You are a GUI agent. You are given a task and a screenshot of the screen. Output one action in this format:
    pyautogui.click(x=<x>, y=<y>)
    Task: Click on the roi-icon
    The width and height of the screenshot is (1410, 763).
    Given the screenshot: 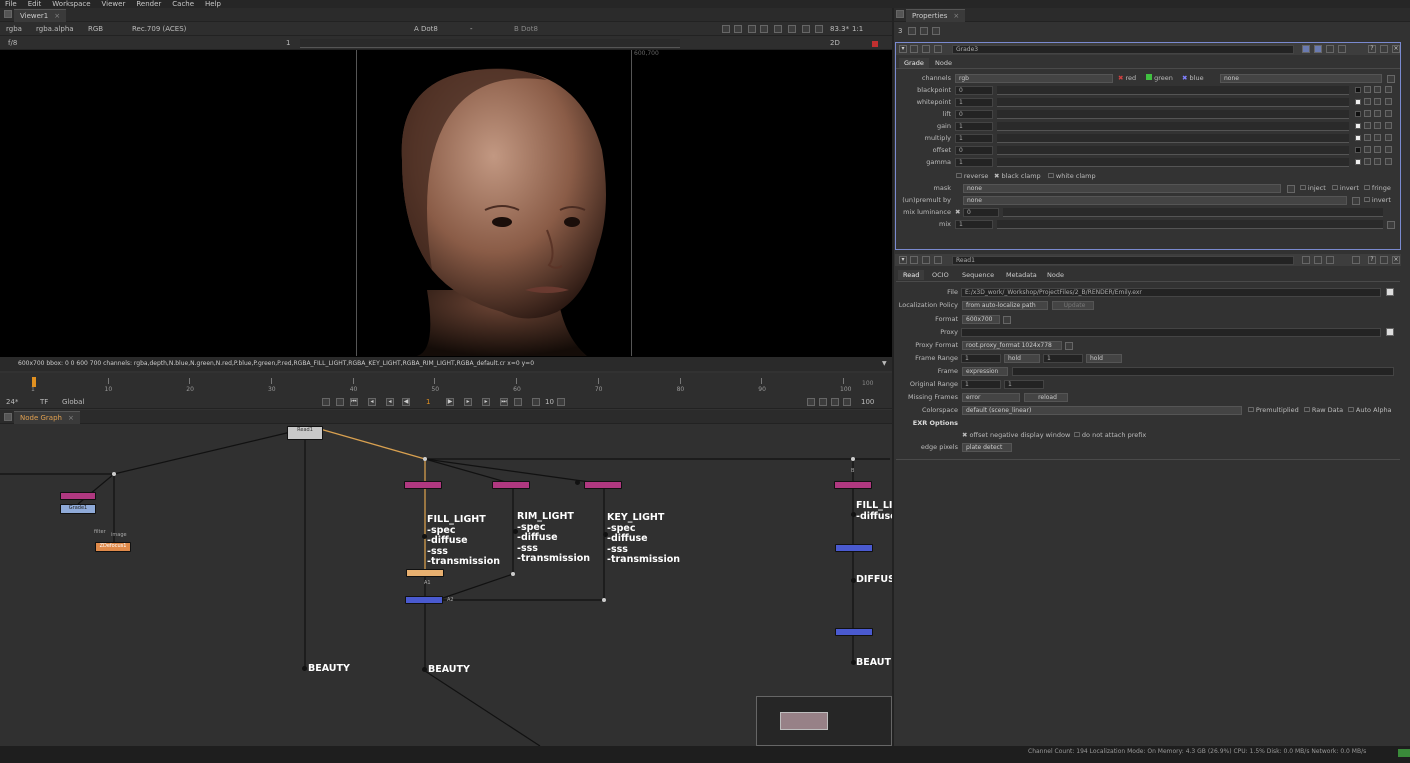 What is the action you would take?
    pyautogui.click(x=726, y=29)
    